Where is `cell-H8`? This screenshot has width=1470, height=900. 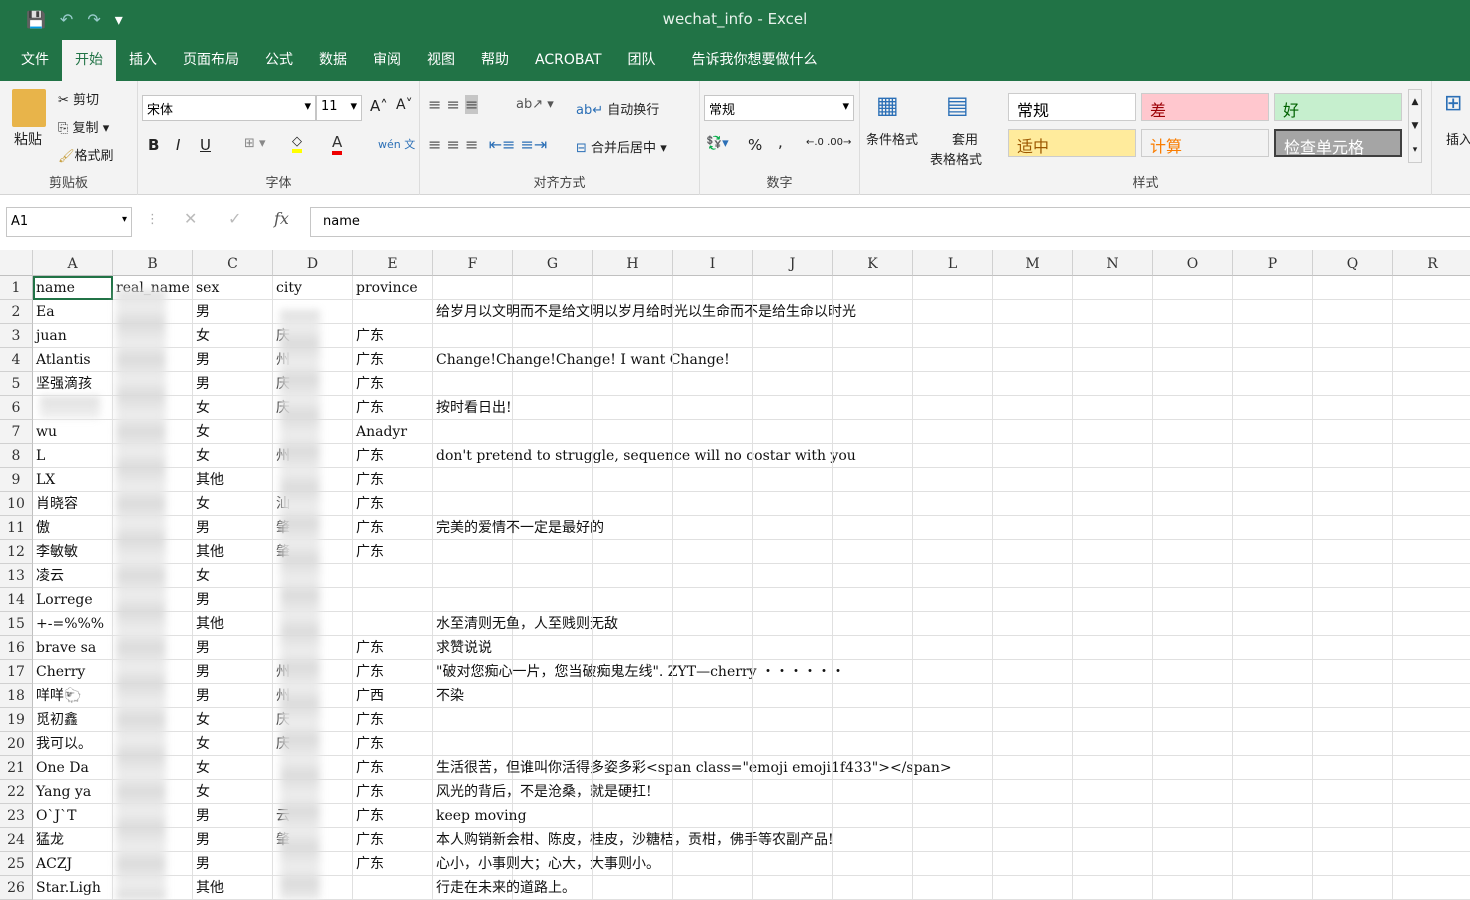 cell-H8 is located at coordinates (633, 456).